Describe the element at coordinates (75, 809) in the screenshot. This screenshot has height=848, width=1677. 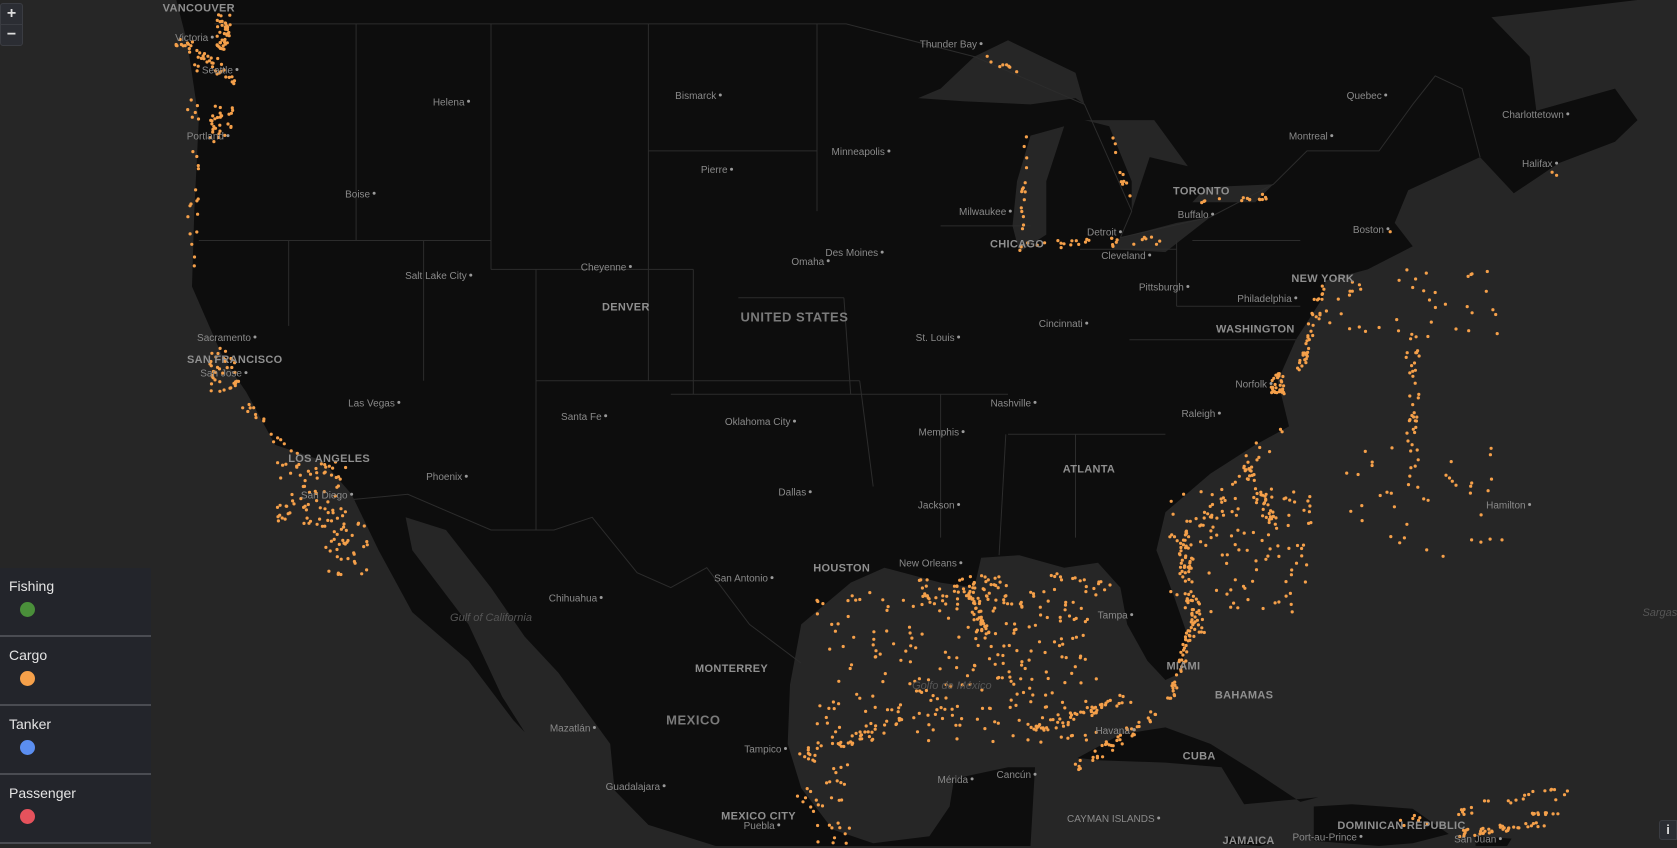
I see `legend-item-passenger: Passenger` at that location.